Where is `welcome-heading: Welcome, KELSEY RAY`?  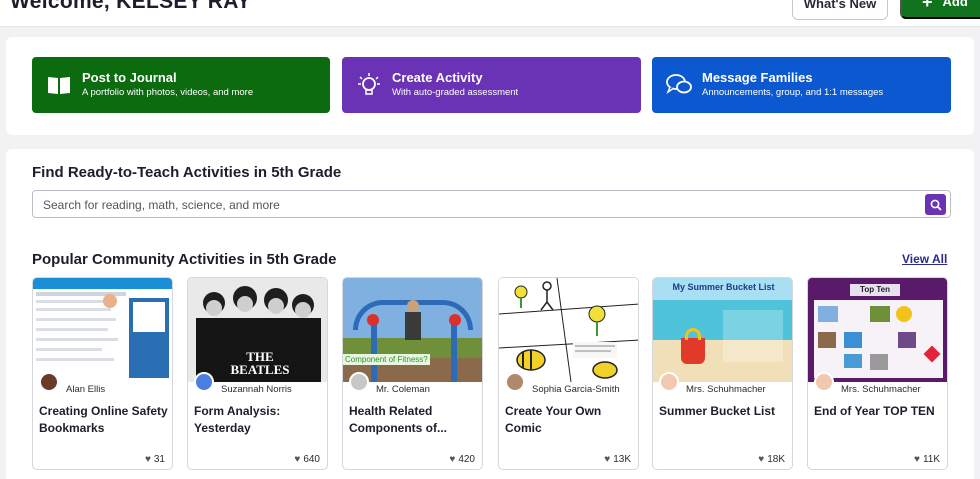 welcome-heading: Welcome, KELSEY RAY is located at coordinates (131, 6).